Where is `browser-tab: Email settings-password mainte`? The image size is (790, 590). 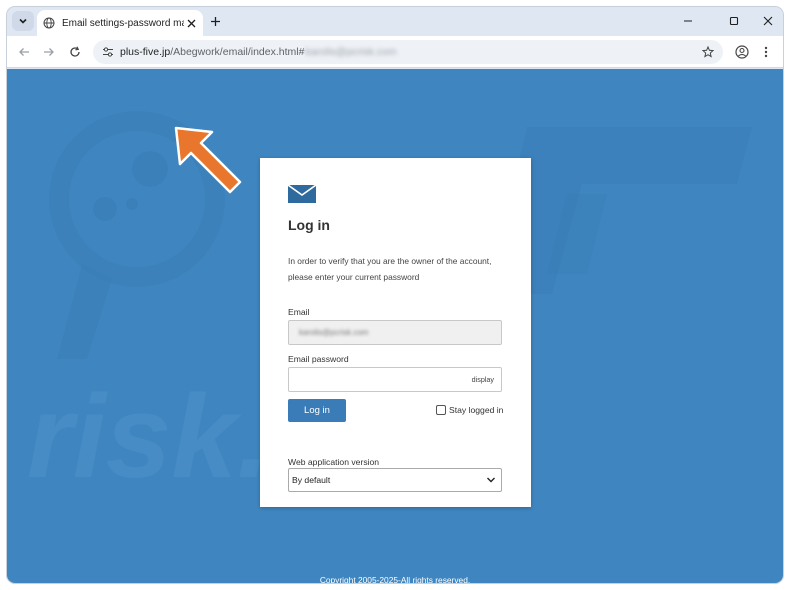 browser-tab: Email settings-password mainte is located at coordinates (120, 23).